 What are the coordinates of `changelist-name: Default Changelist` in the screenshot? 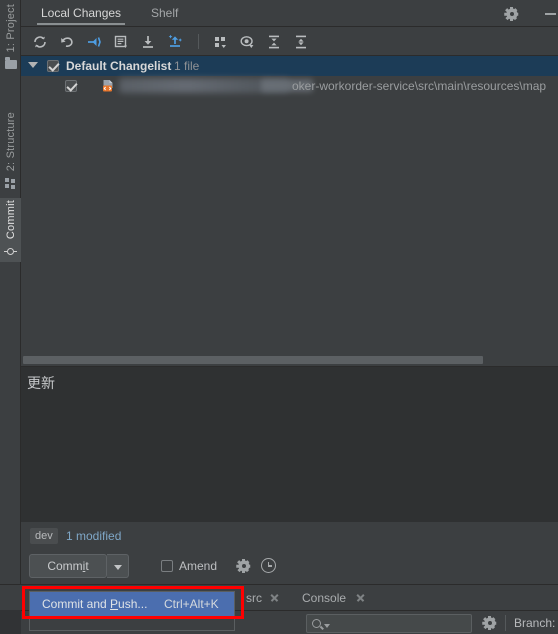 It's located at (119, 66).